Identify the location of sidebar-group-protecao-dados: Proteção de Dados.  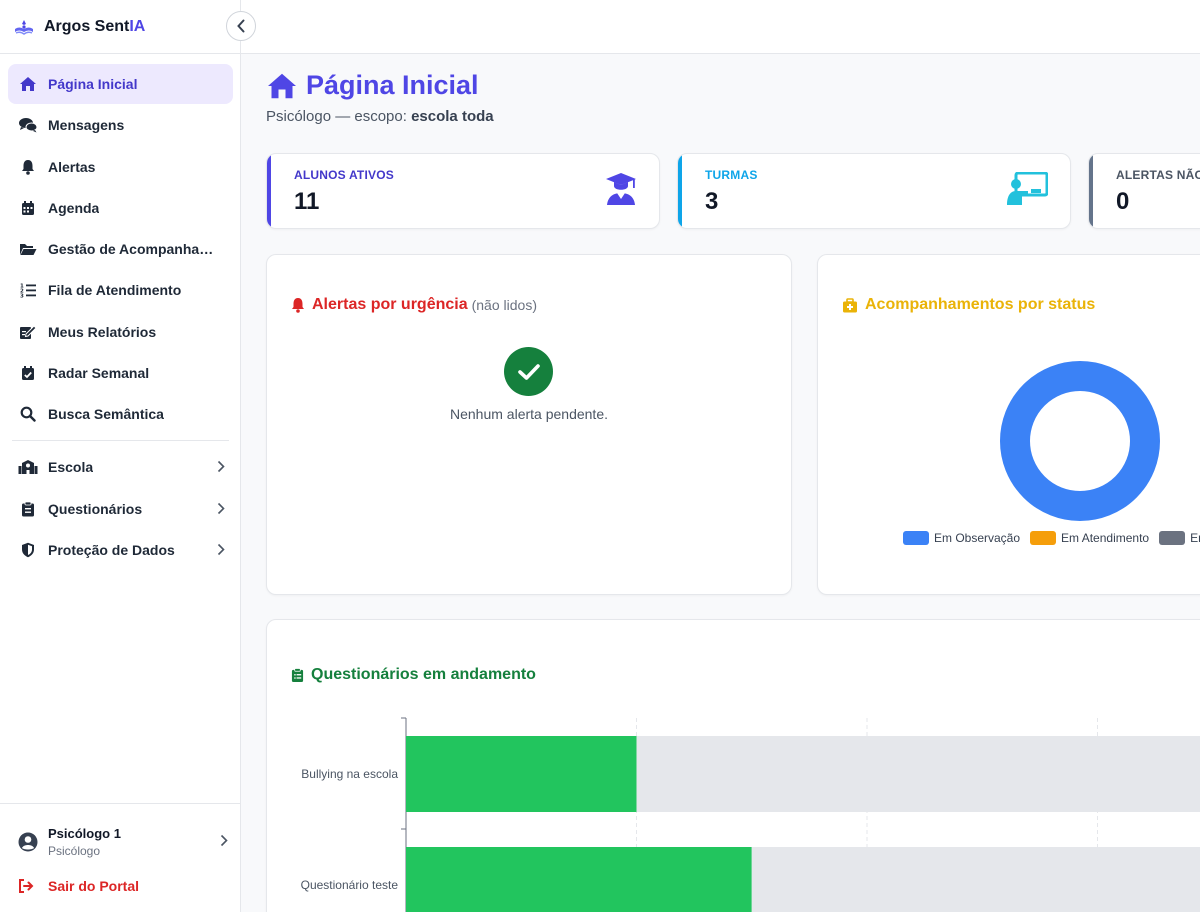
(120, 550).